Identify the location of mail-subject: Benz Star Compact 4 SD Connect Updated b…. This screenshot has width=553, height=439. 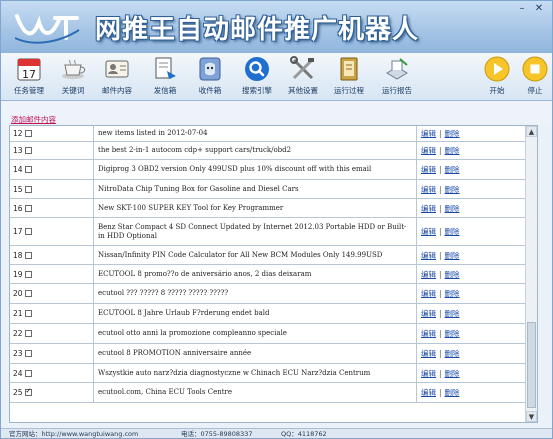
(255, 231).